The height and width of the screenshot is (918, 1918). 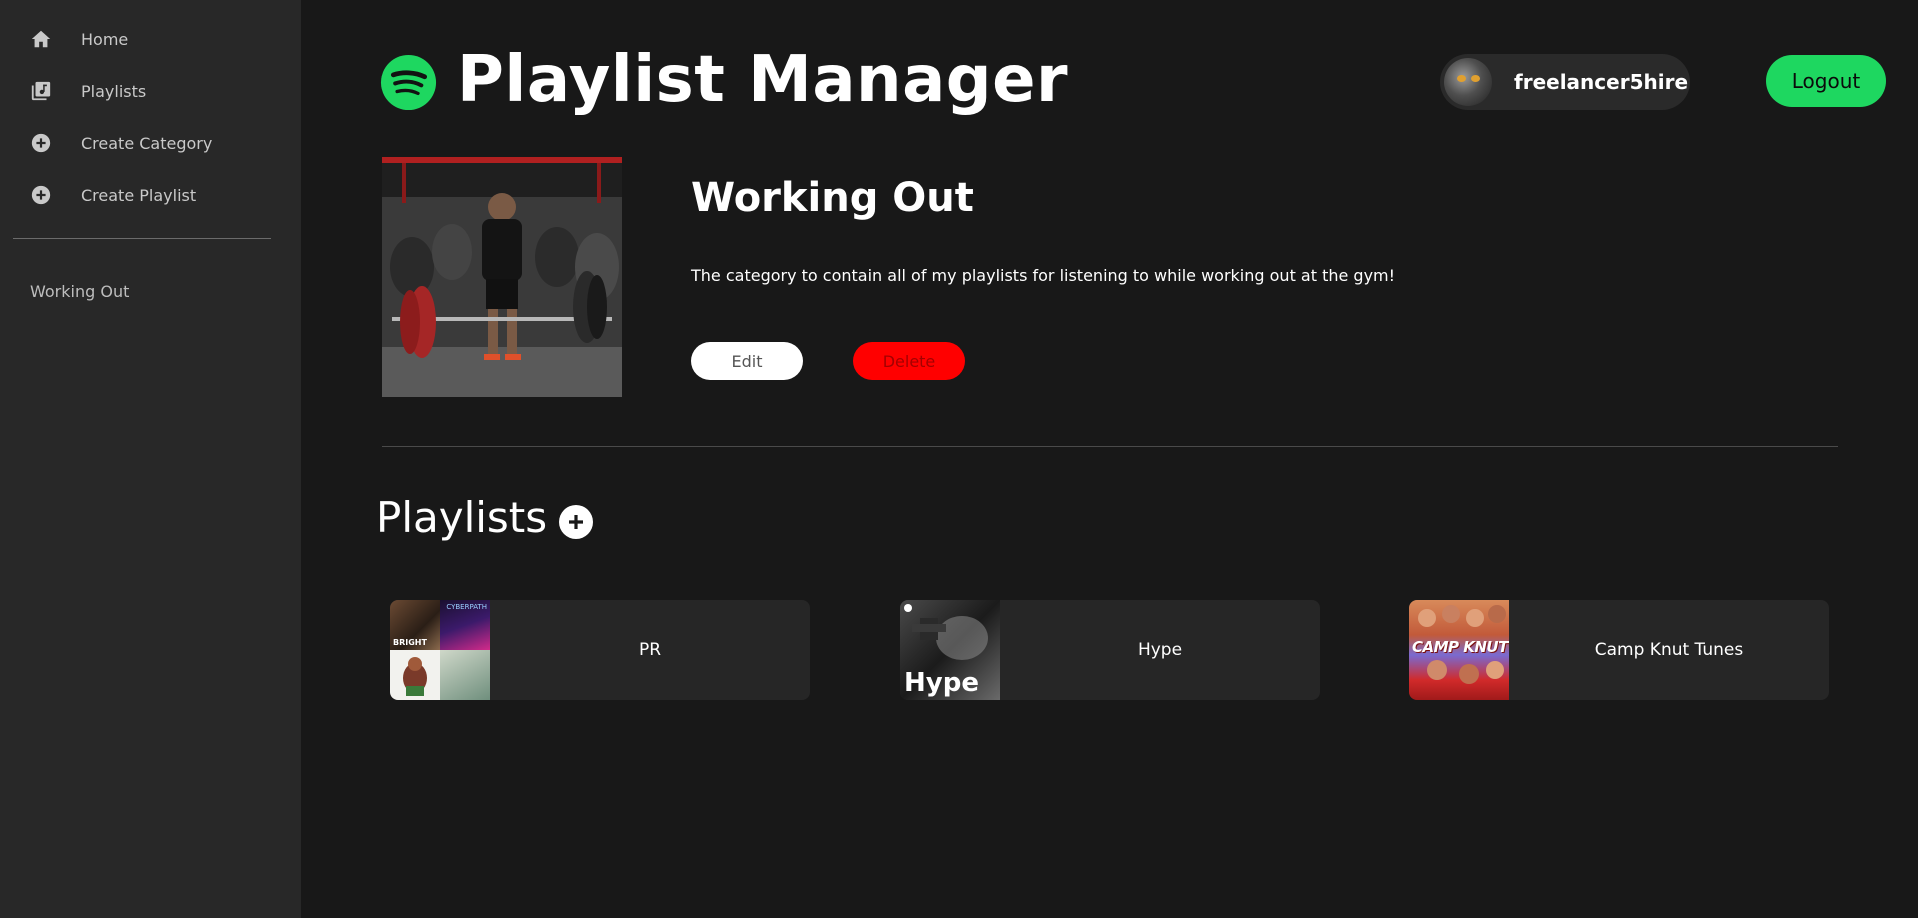 I want to click on sidebar-item-home: Home, so click(x=150, y=39).